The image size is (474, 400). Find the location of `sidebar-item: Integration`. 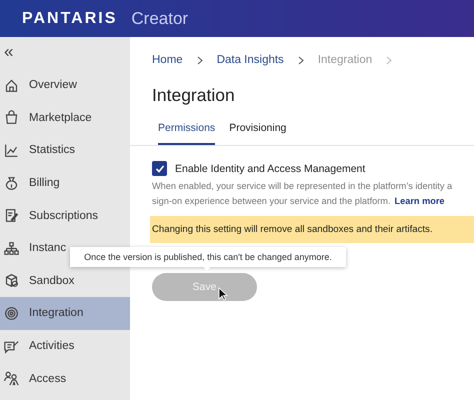

sidebar-item: Integration is located at coordinates (65, 313).